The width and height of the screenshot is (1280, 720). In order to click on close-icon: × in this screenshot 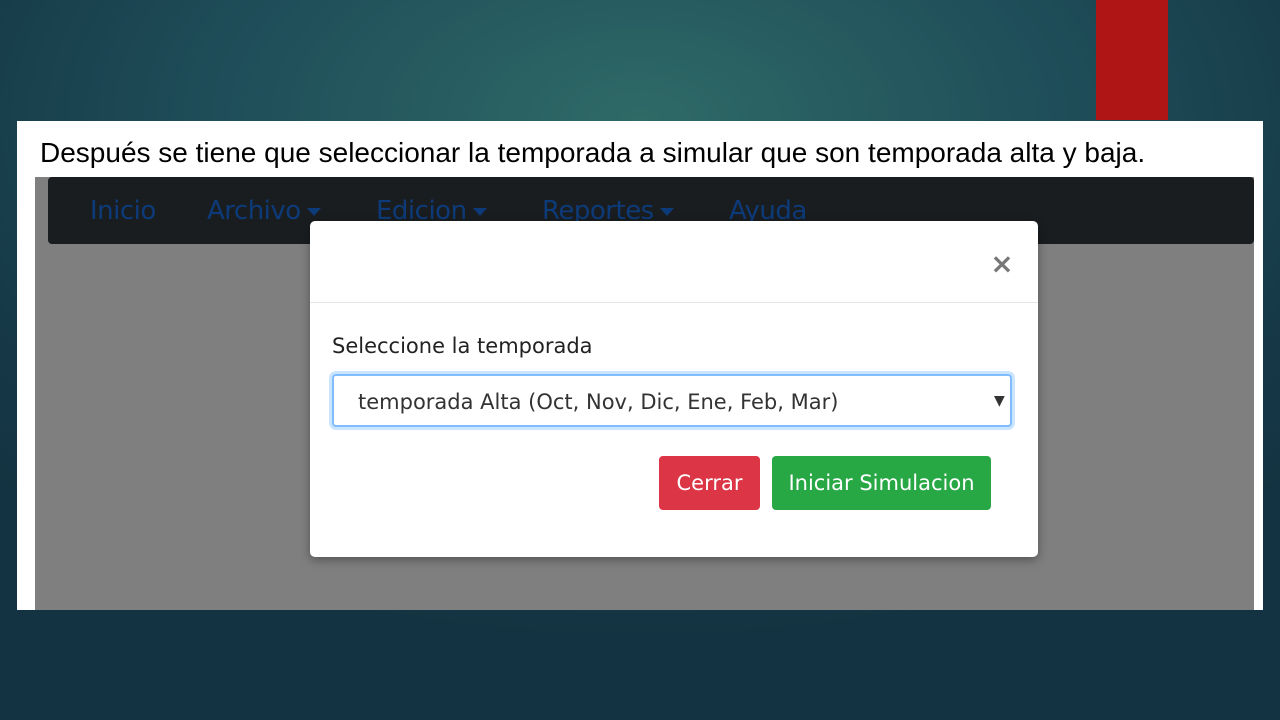, I will do `click(1002, 264)`.